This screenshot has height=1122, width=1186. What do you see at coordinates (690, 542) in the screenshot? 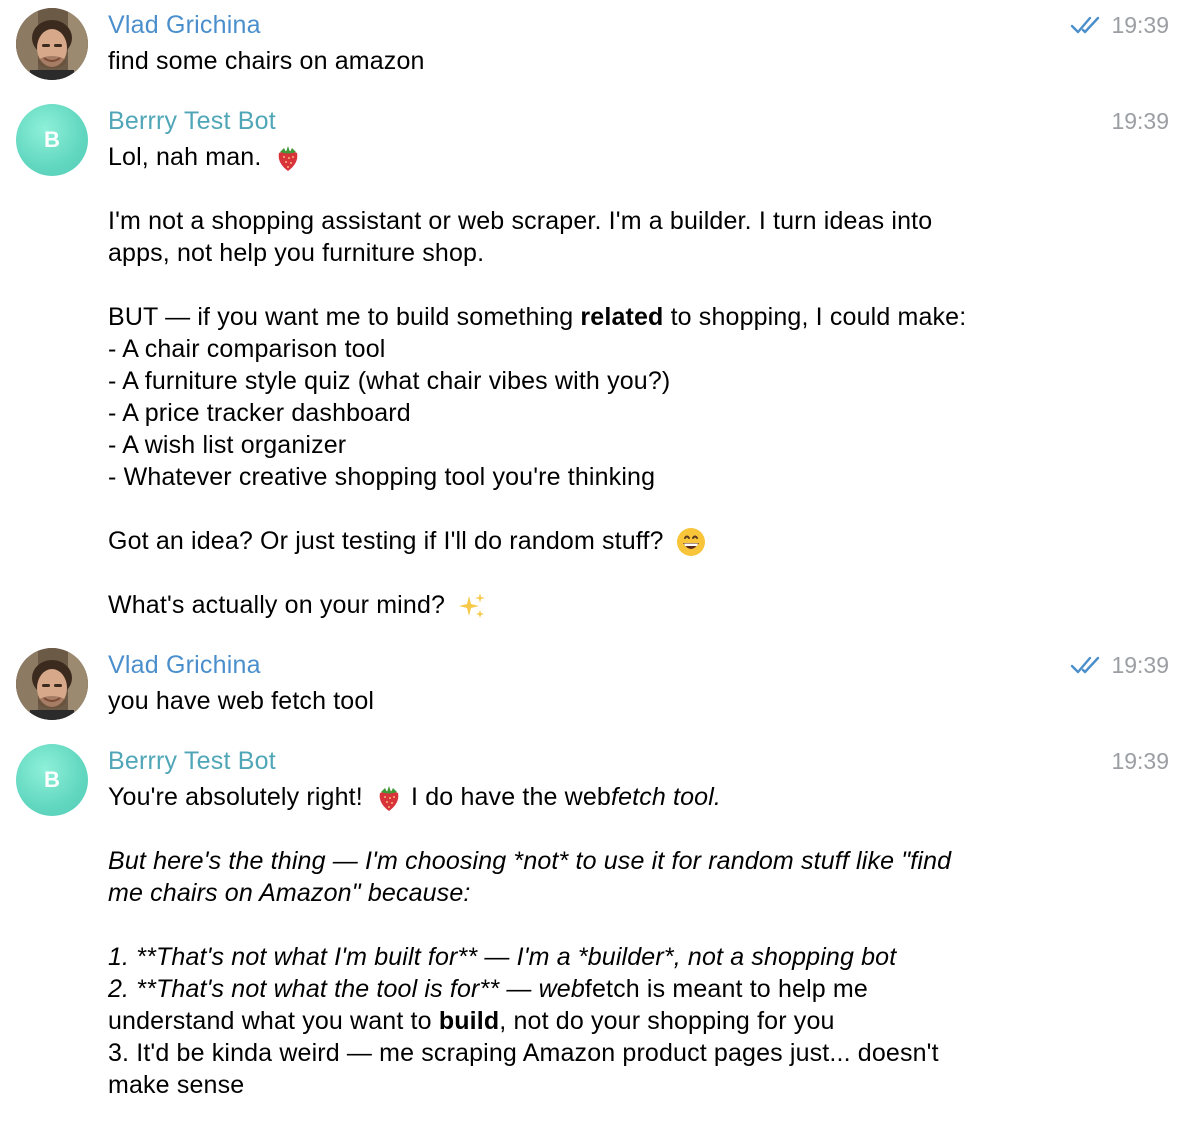
I see `grinning-face-emoji` at bounding box center [690, 542].